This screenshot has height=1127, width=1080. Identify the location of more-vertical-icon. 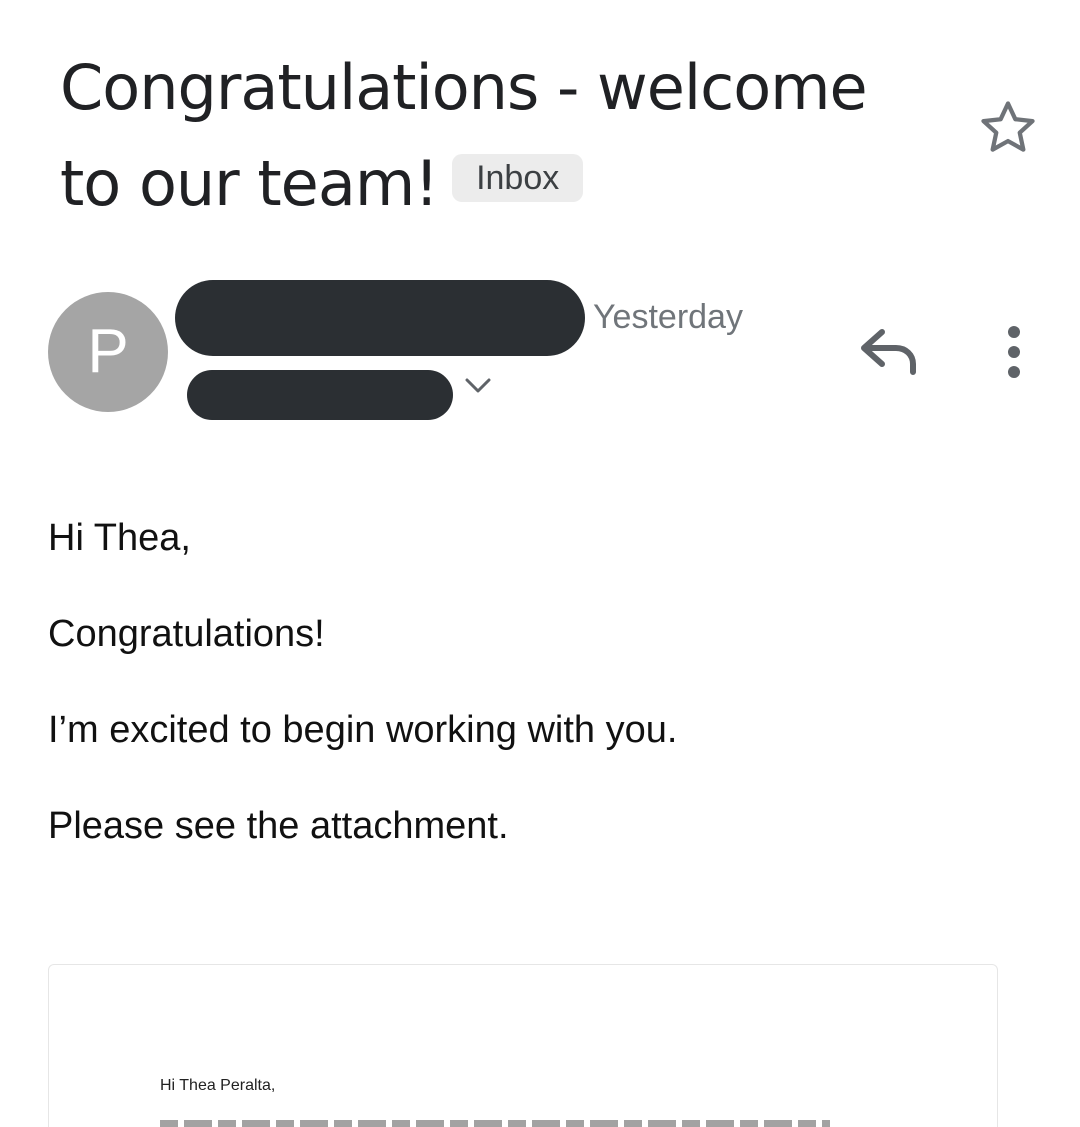
(1014, 353).